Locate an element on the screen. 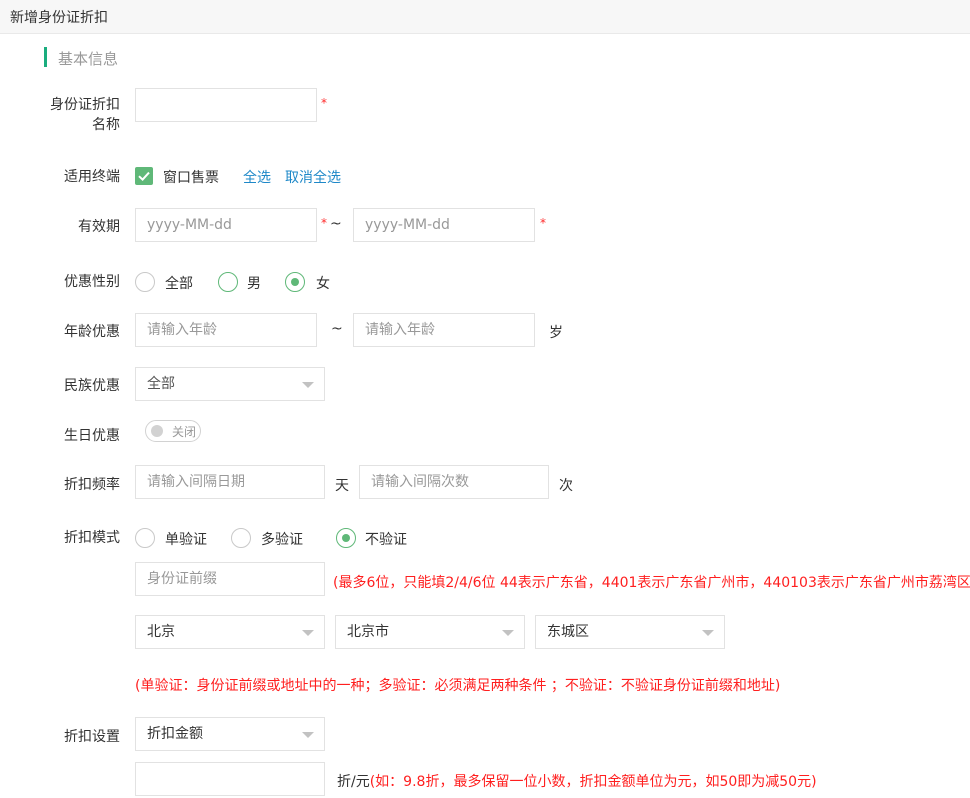 The width and height of the screenshot is (970, 798). mode-none-radio is located at coordinates (346, 538).